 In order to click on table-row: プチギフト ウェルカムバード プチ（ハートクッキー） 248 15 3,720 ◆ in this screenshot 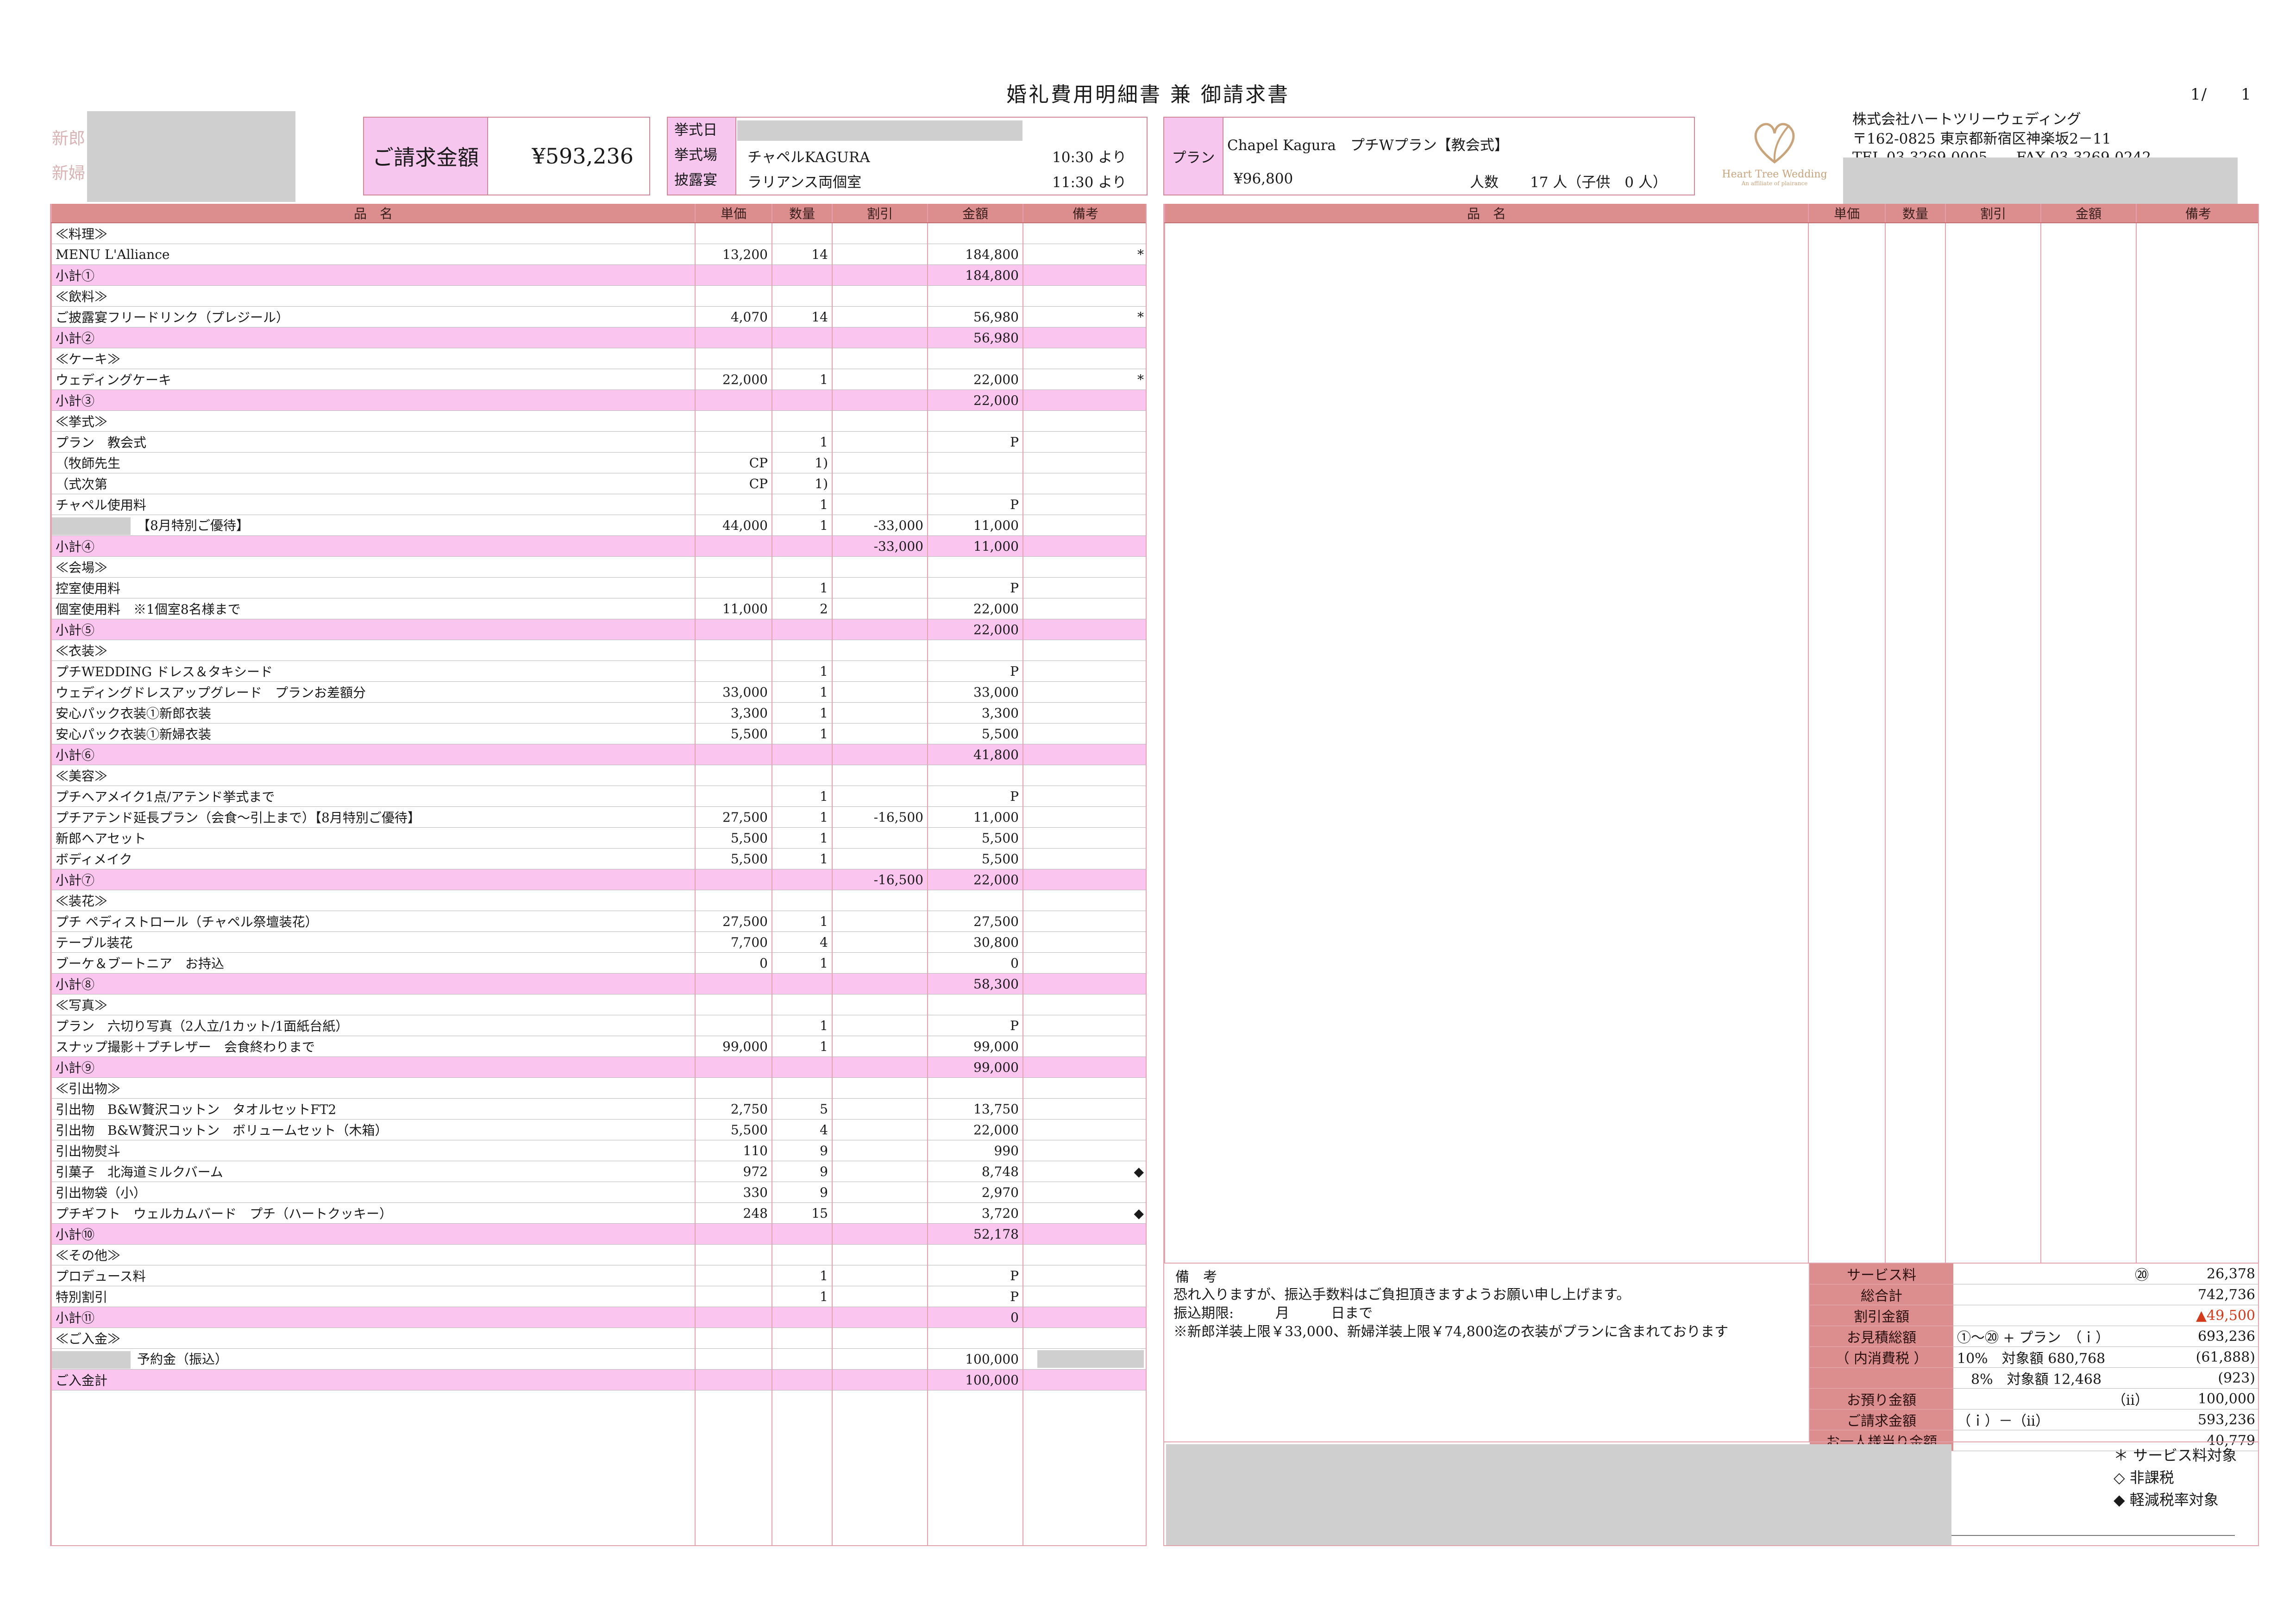, I will do `click(598, 1213)`.